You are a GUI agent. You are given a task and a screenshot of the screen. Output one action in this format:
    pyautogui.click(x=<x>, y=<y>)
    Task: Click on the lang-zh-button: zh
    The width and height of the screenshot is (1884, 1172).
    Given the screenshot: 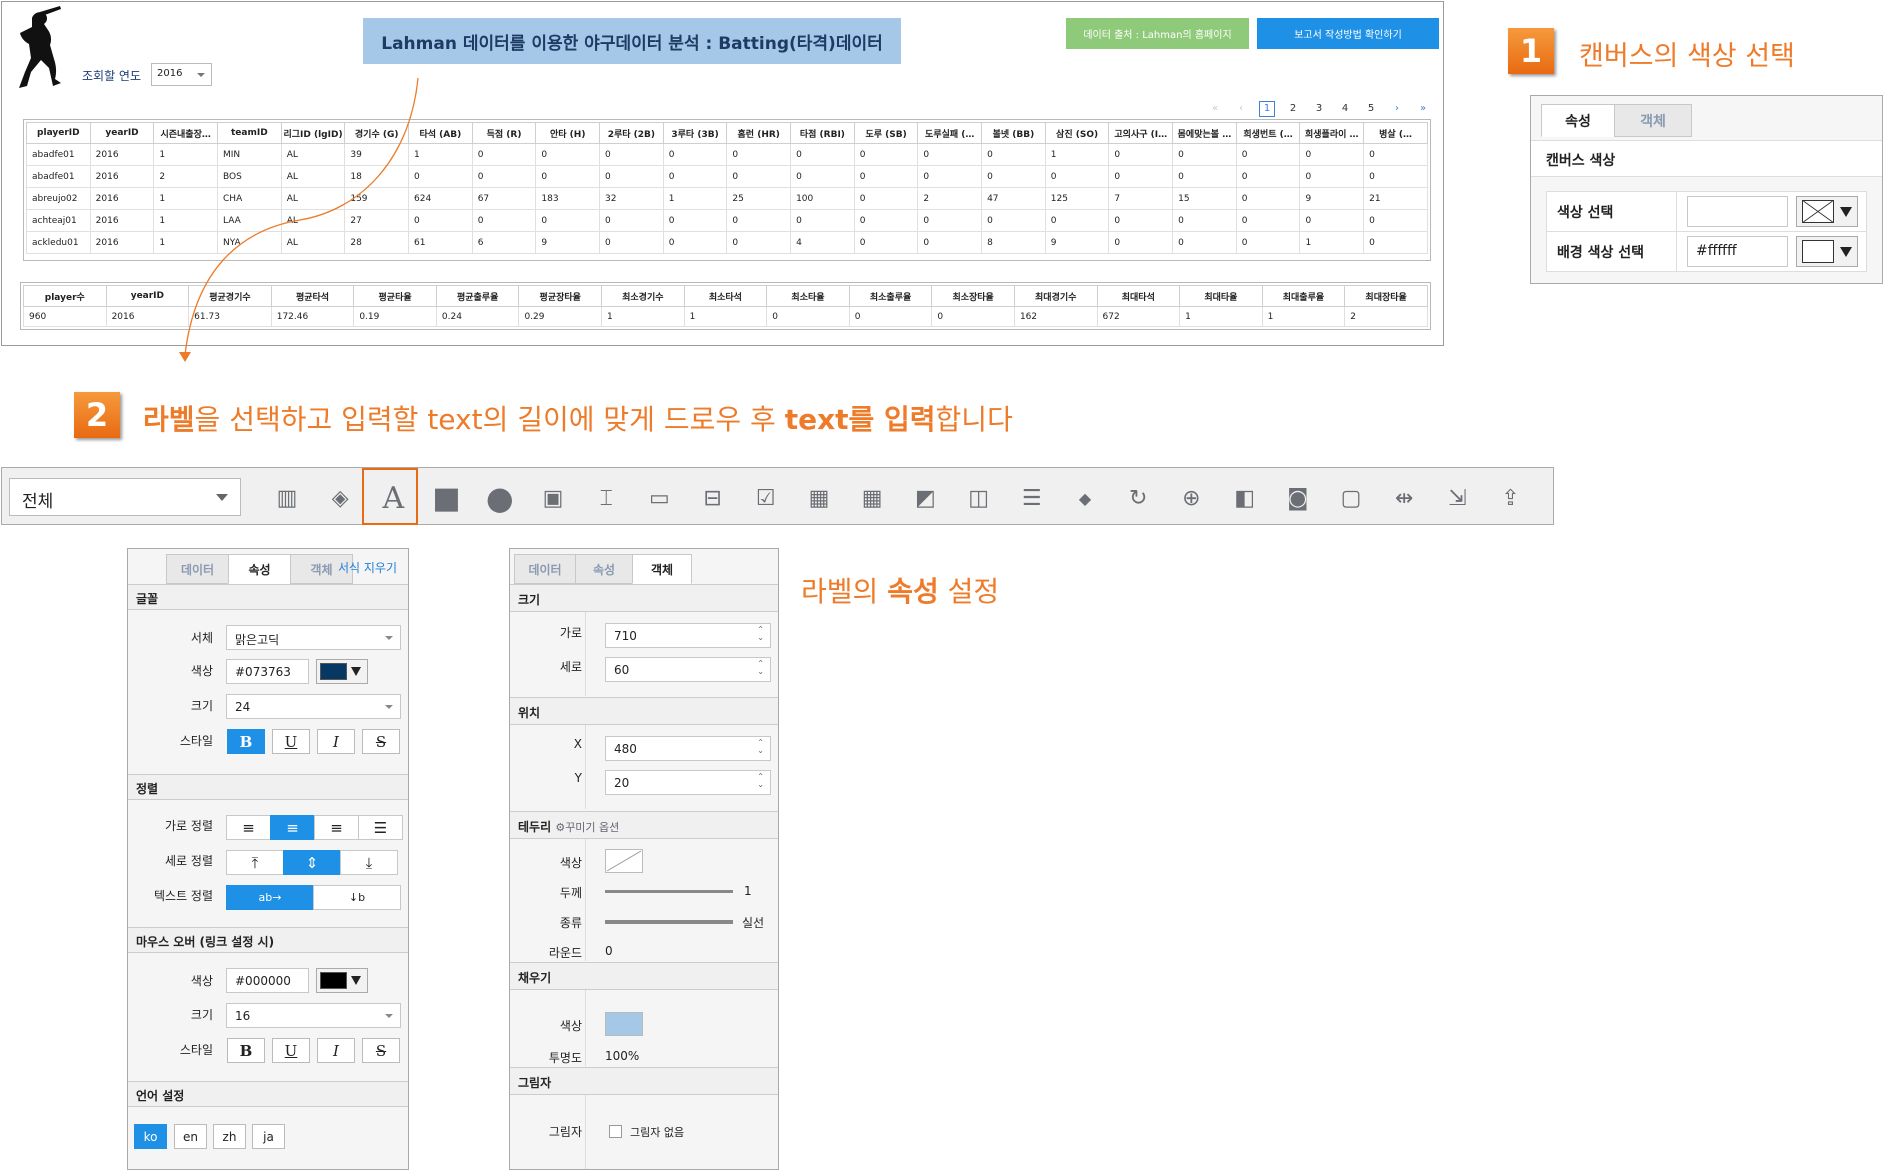 What is the action you would take?
    pyautogui.click(x=229, y=1136)
    